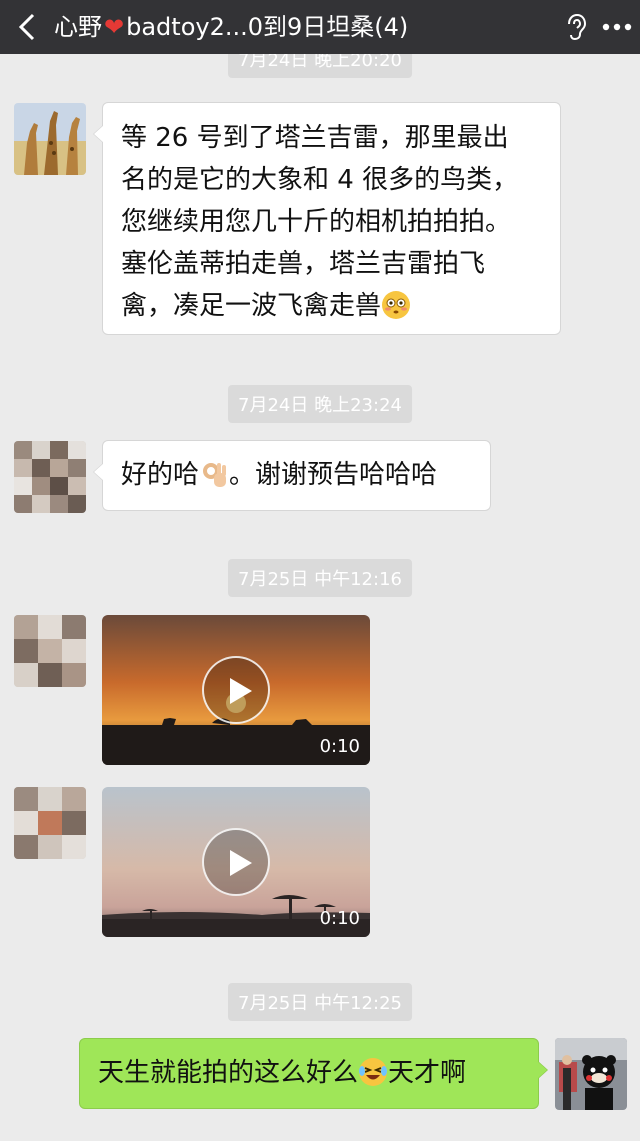 The width and height of the screenshot is (640, 1141). What do you see at coordinates (114, 27) in the screenshot?
I see `heart-icon: ❤` at bounding box center [114, 27].